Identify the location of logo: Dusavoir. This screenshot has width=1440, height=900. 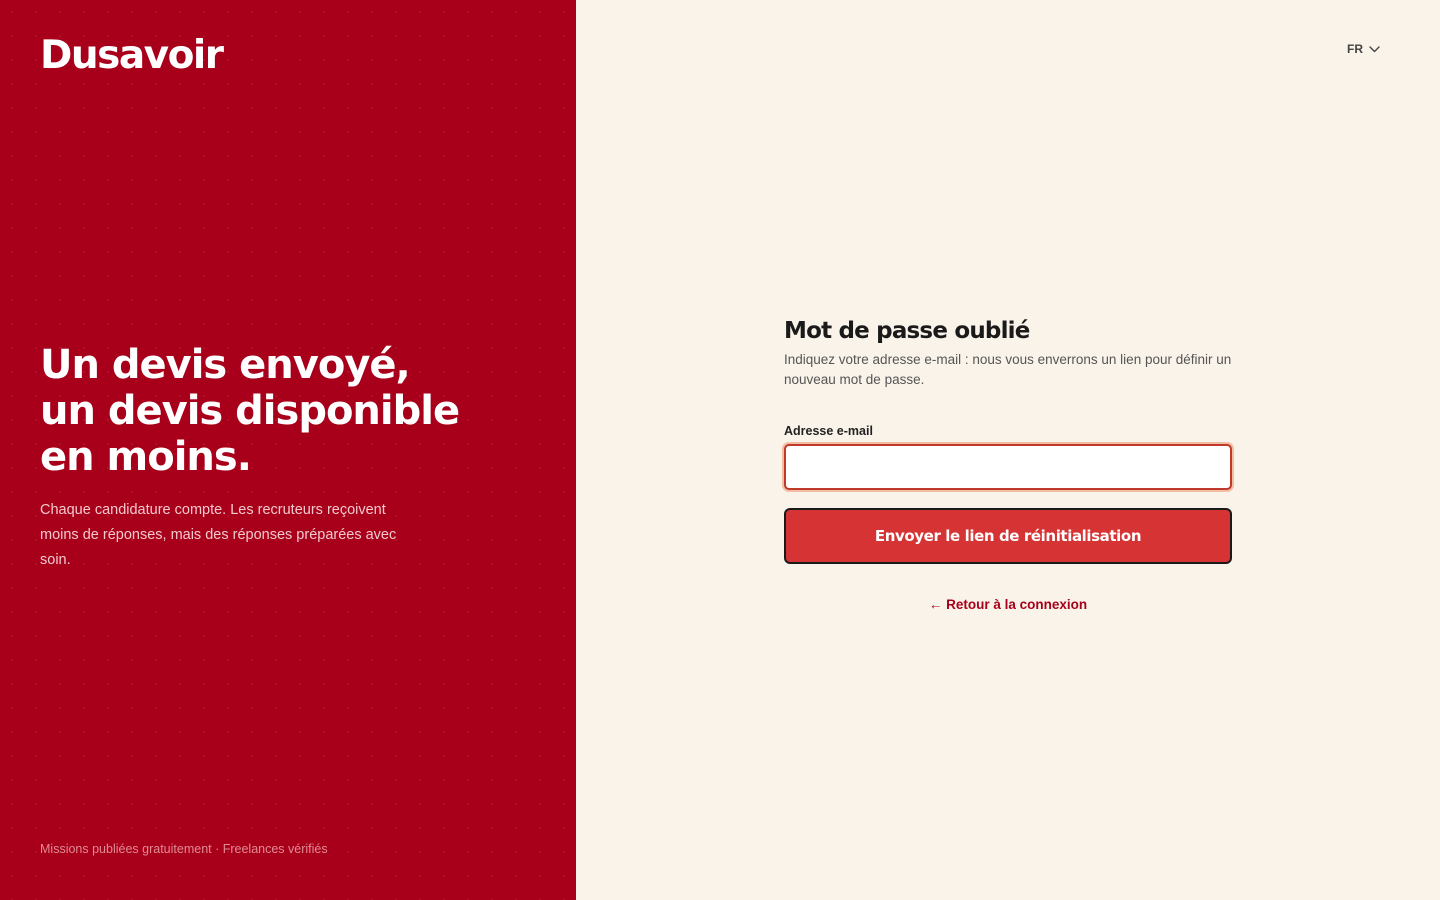
(132, 55).